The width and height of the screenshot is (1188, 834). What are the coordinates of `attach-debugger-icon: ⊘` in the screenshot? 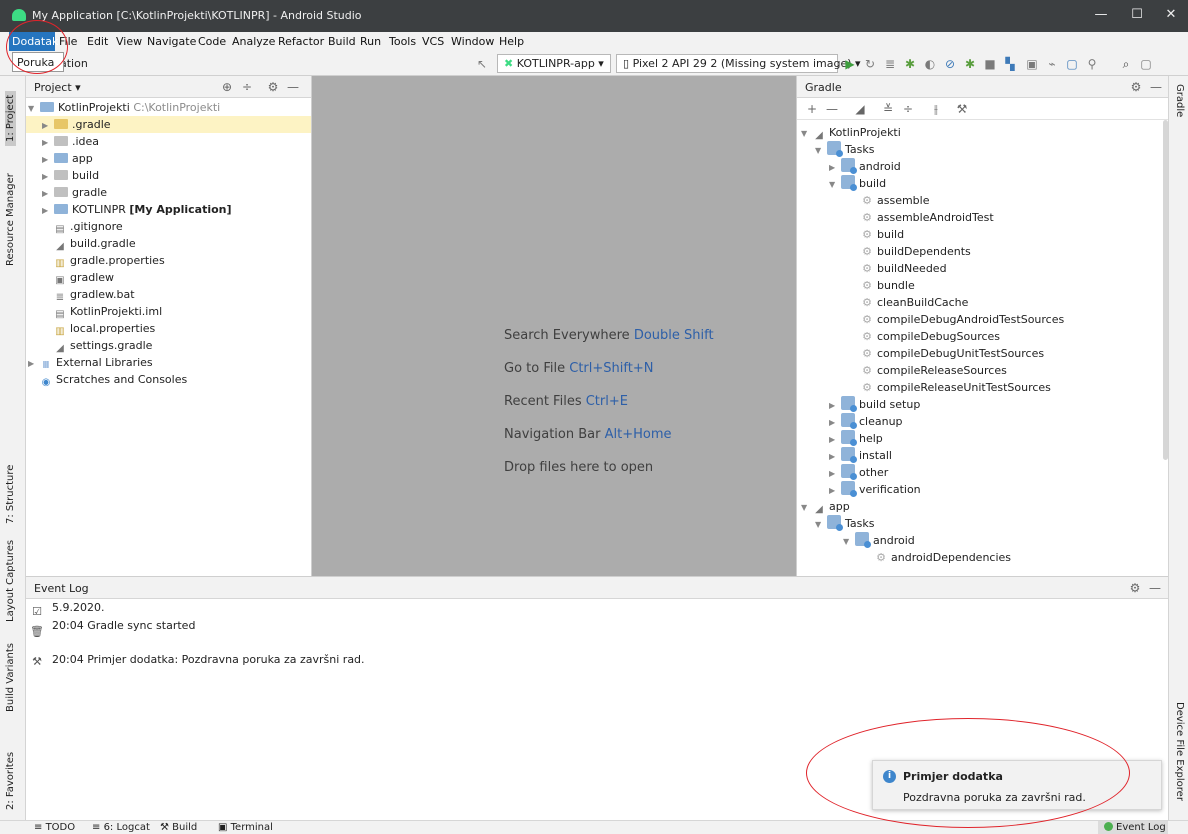 It's located at (950, 64).